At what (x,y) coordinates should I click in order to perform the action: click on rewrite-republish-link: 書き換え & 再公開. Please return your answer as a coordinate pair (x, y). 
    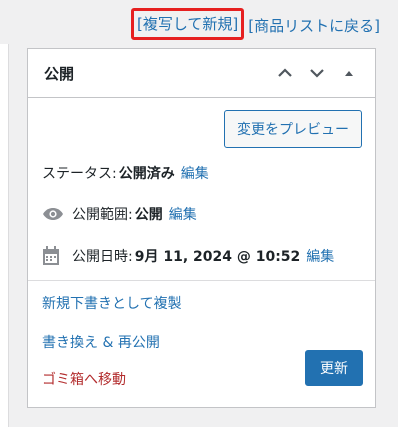
    Looking at the image, I should click on (101, 342).